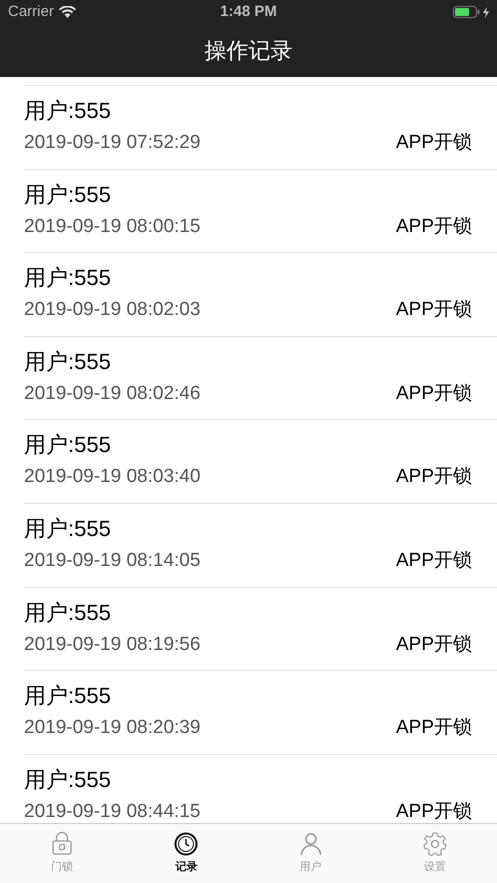  Describe the element at coordinates (112, 644) in the screenshot. I see `record-time: 2019-09-19 08:19:56` at that location.